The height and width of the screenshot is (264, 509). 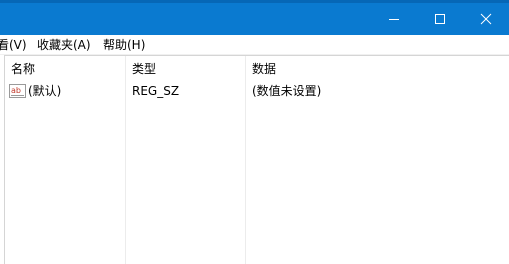 I want to click on svg-text: ab, so click(x=16, y=90).